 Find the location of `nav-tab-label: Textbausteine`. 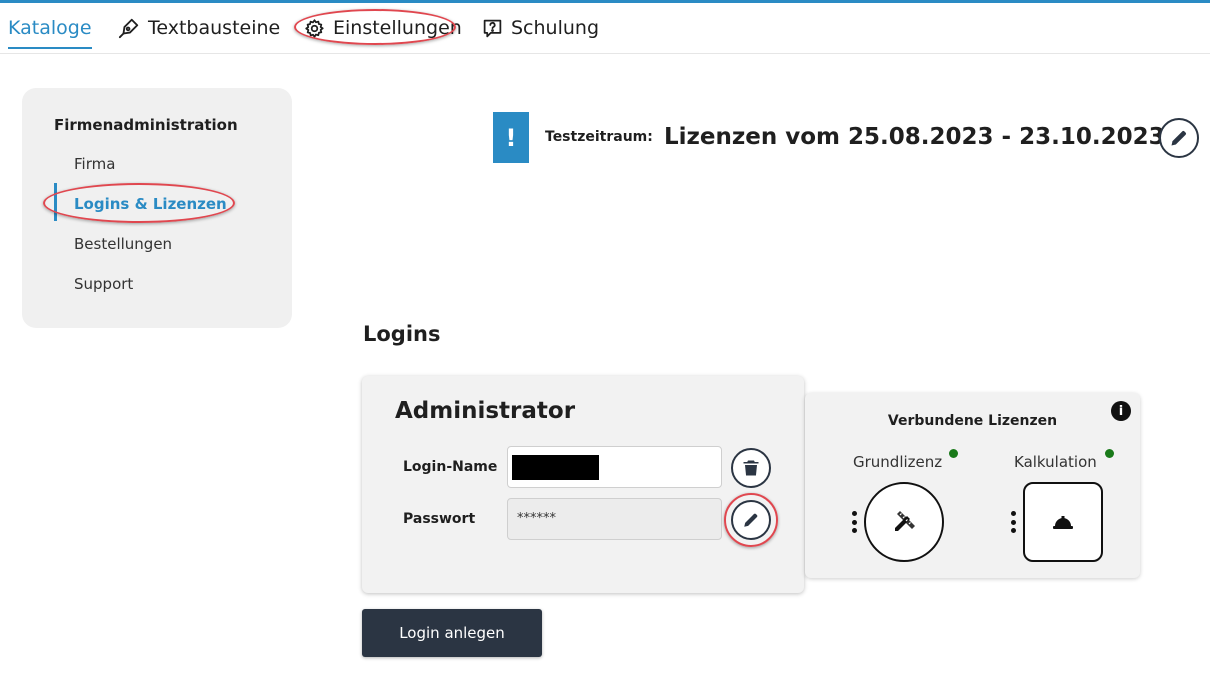

nav-tab-label: Textbausteine is located at coordinates (214, 28).